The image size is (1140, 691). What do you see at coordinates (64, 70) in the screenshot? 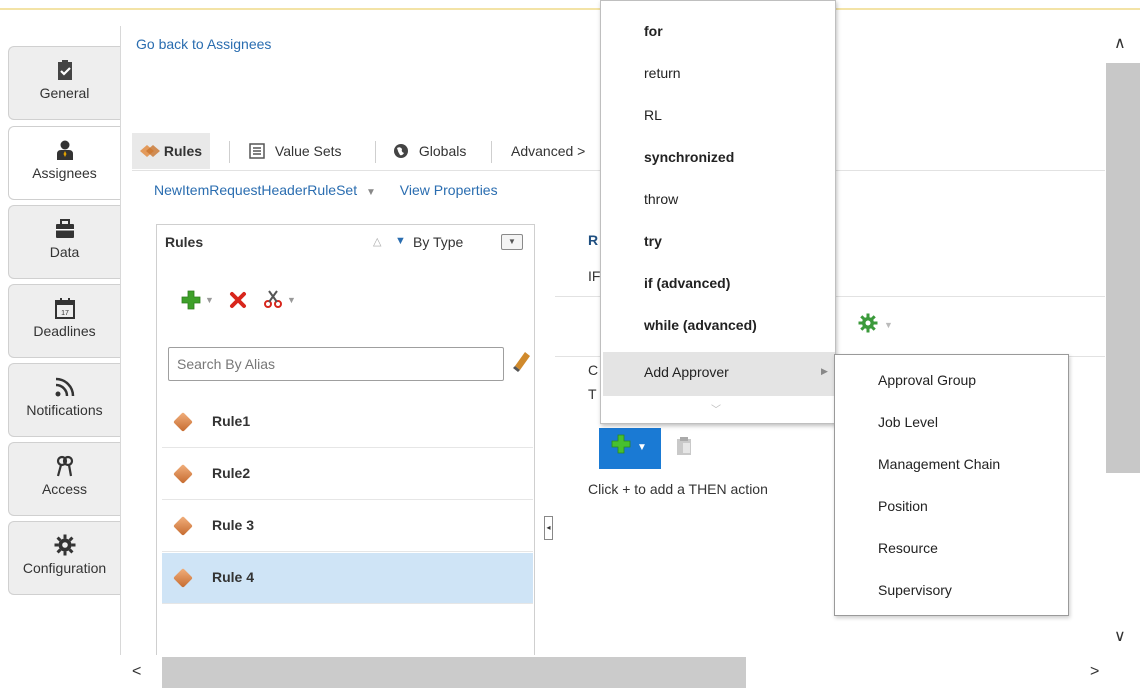
I see `checklist-icon` at bounding box center [64, 70].